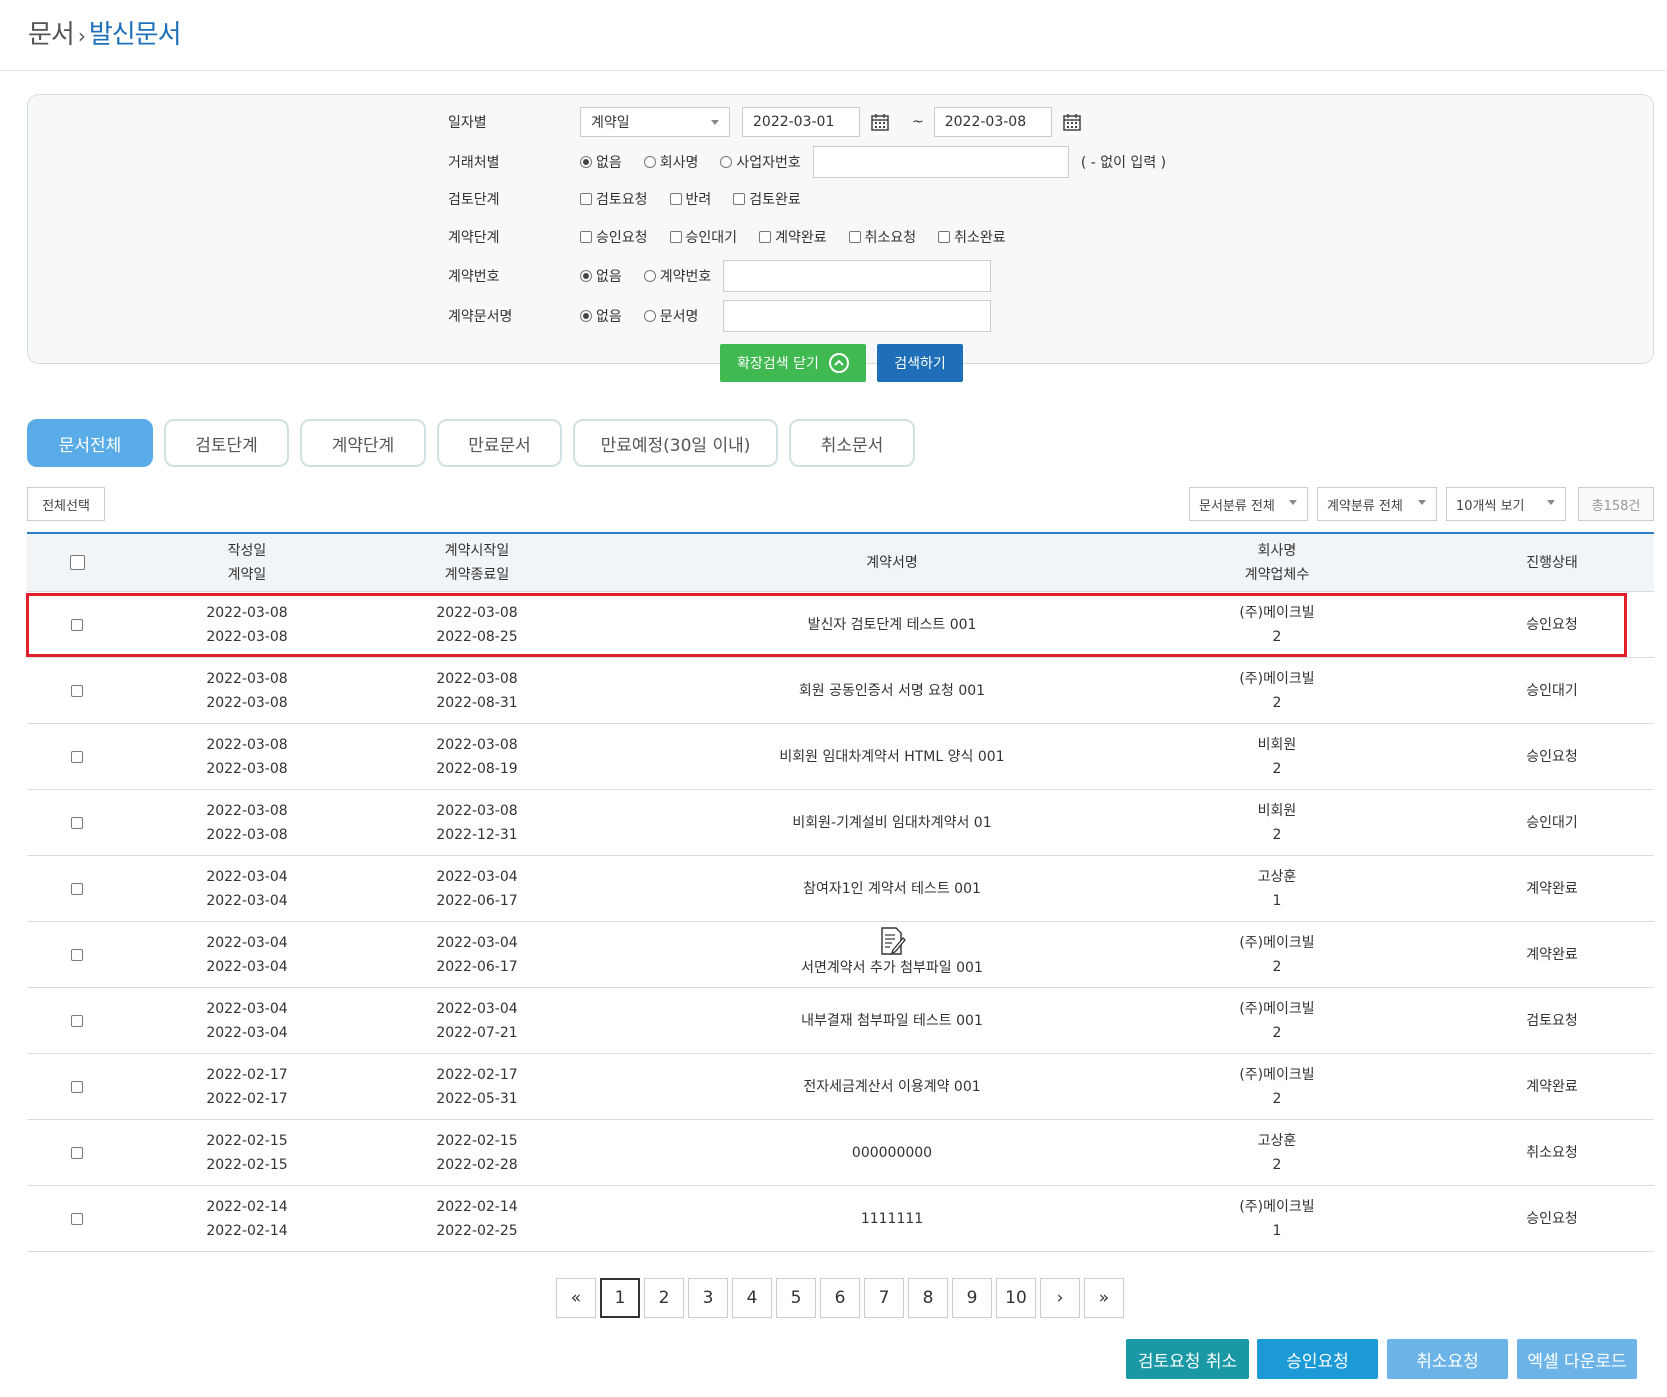 The height and width of the screenshot is (1397, 1667). I want to click on contract-check-cancel-done: 취소완료, so click(972, 237).